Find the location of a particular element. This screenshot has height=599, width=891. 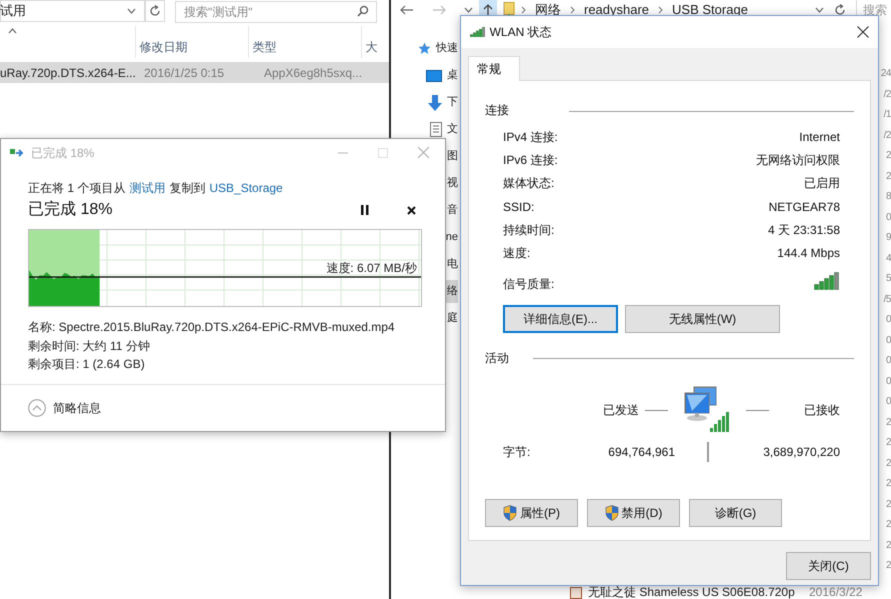

folder-icon is located at coordinates (509, 10).